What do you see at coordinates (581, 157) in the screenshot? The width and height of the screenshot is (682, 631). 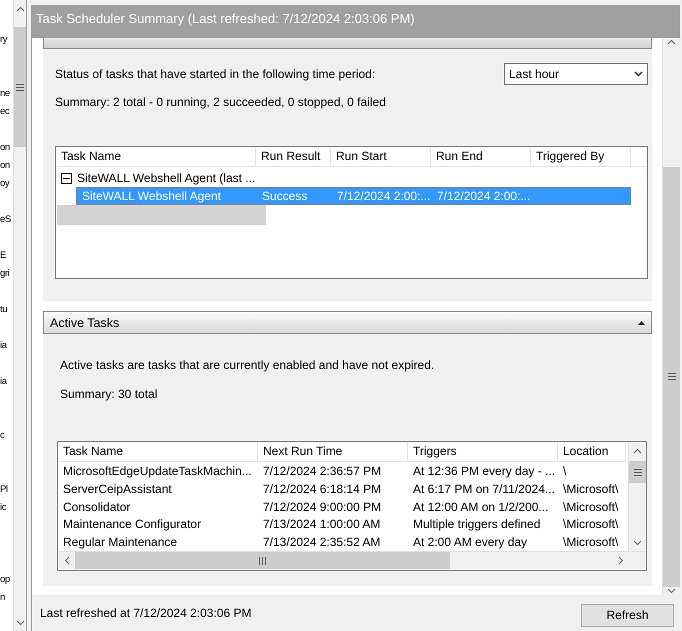 I see `column-header: Triggered By` at bounding box center [581, 157].